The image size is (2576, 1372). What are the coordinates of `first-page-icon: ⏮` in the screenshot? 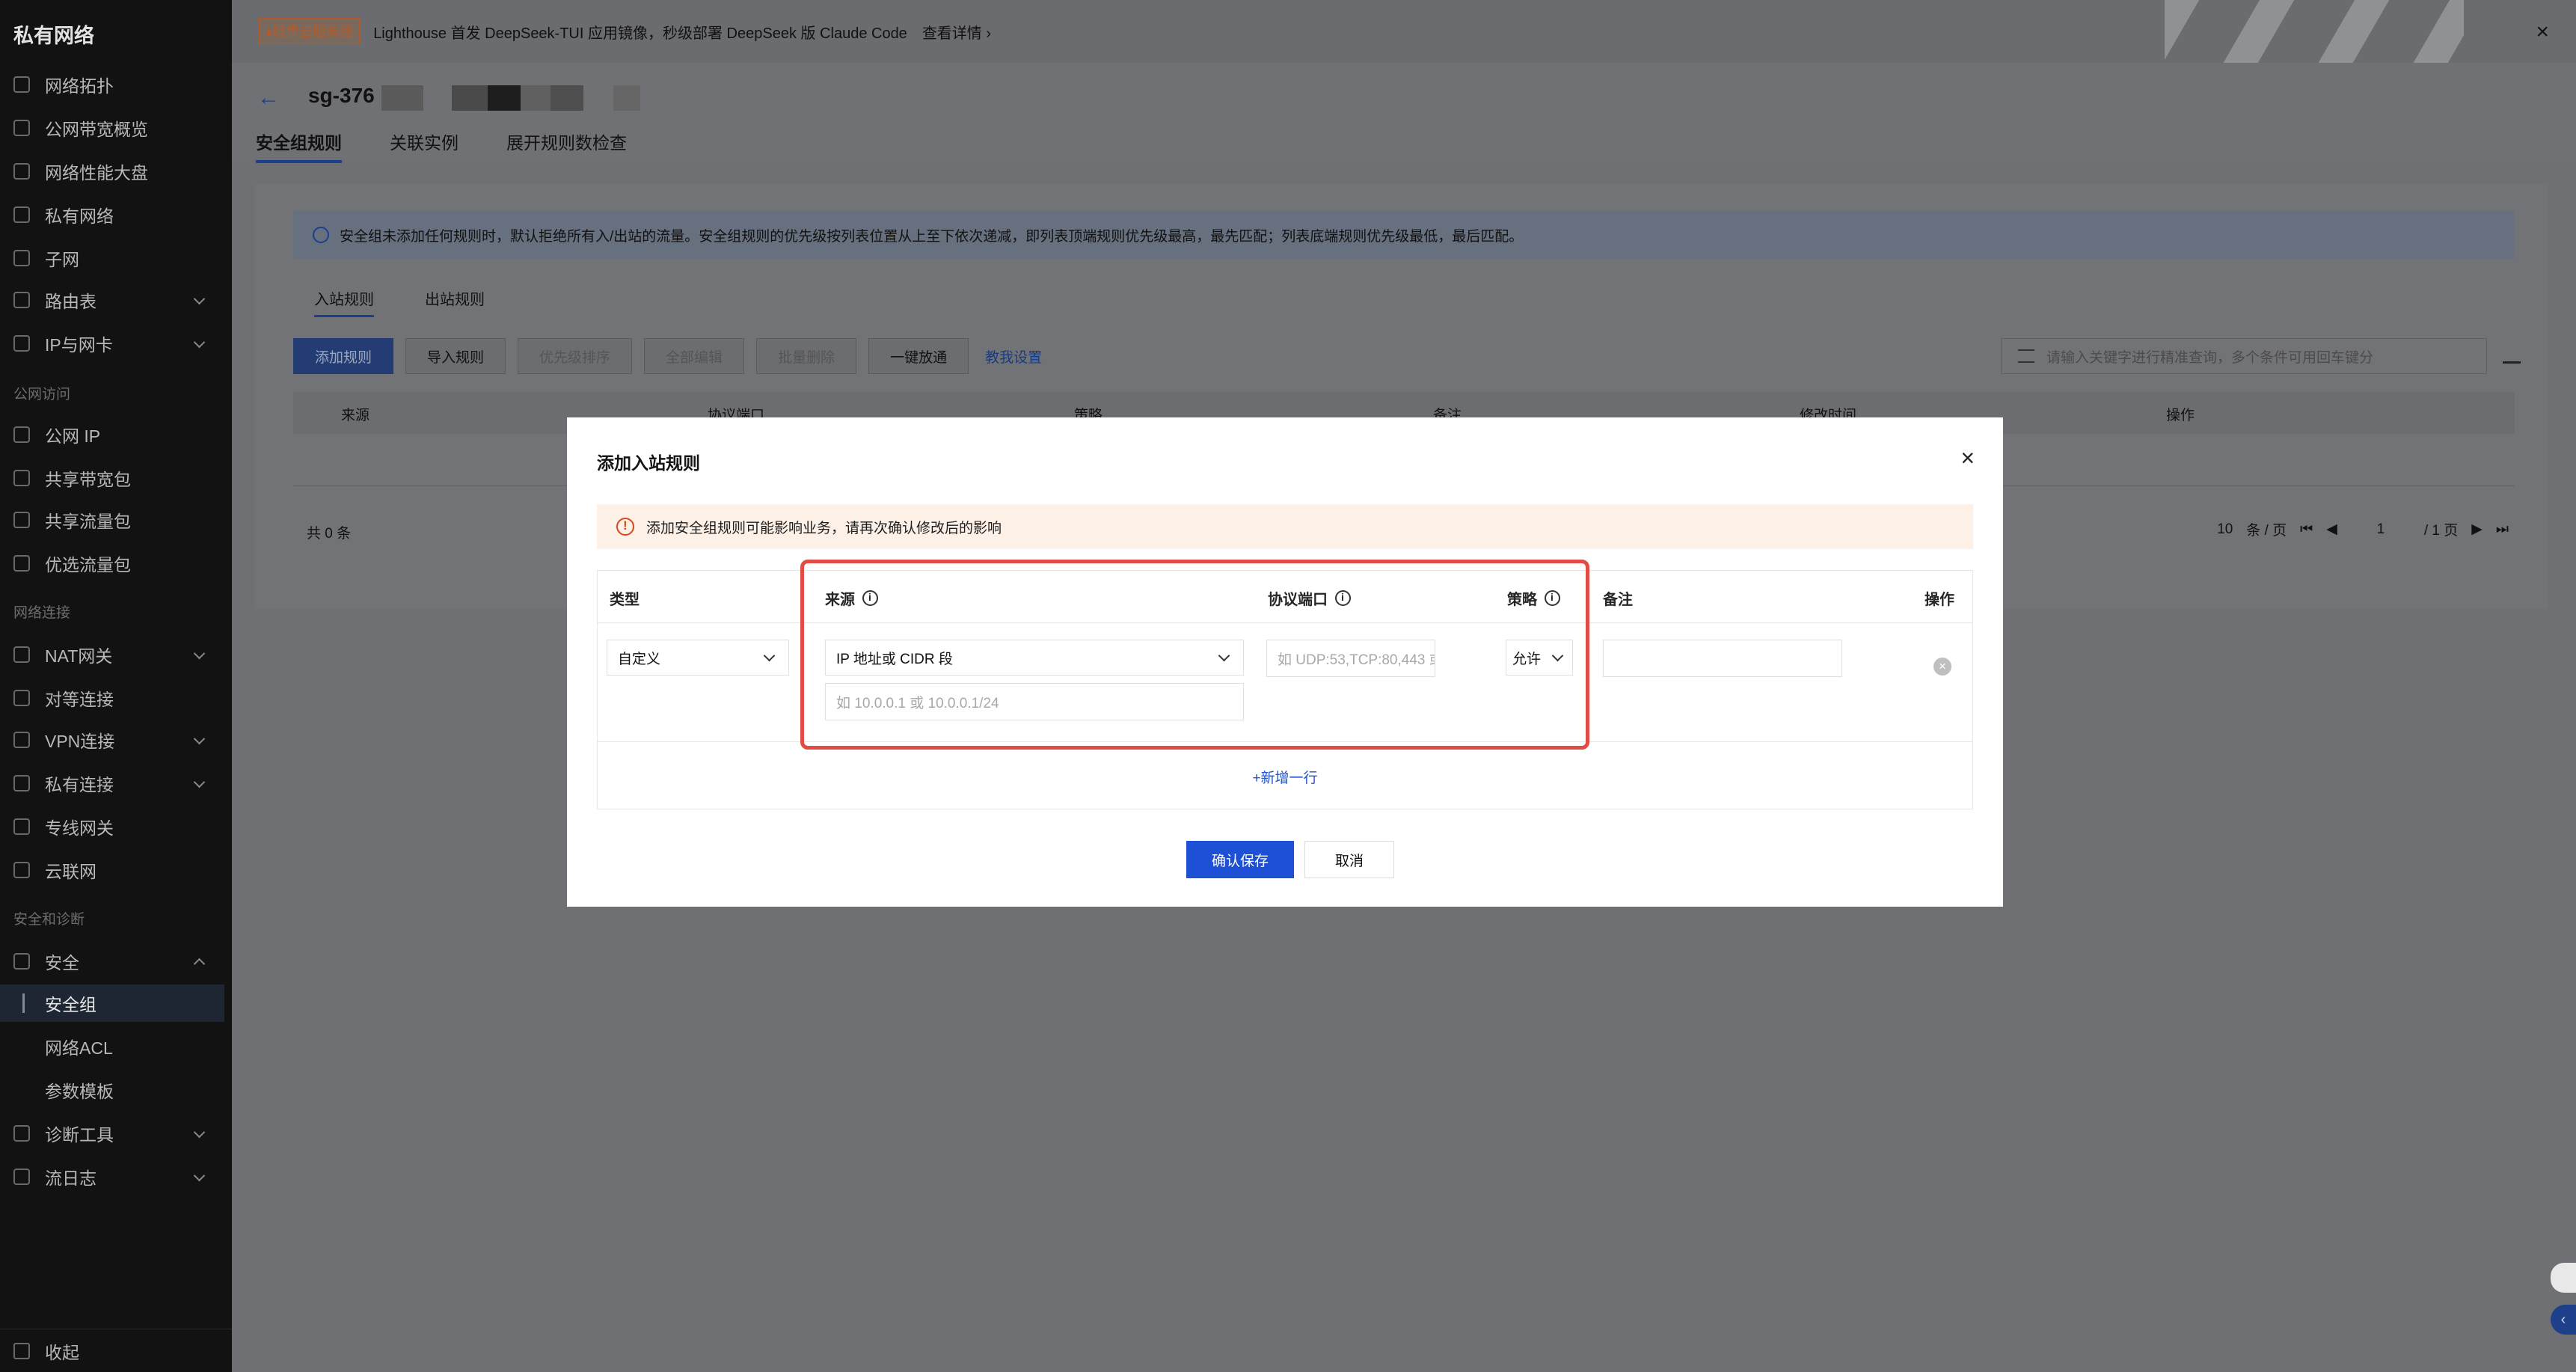 It's located at (2306, 529).